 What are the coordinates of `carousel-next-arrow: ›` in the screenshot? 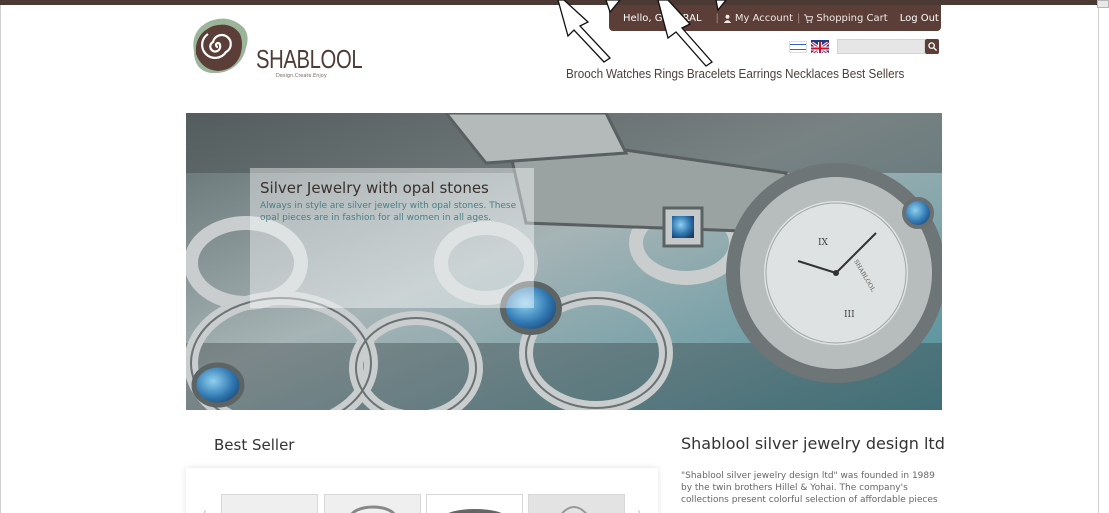 It's located at (639, 510).